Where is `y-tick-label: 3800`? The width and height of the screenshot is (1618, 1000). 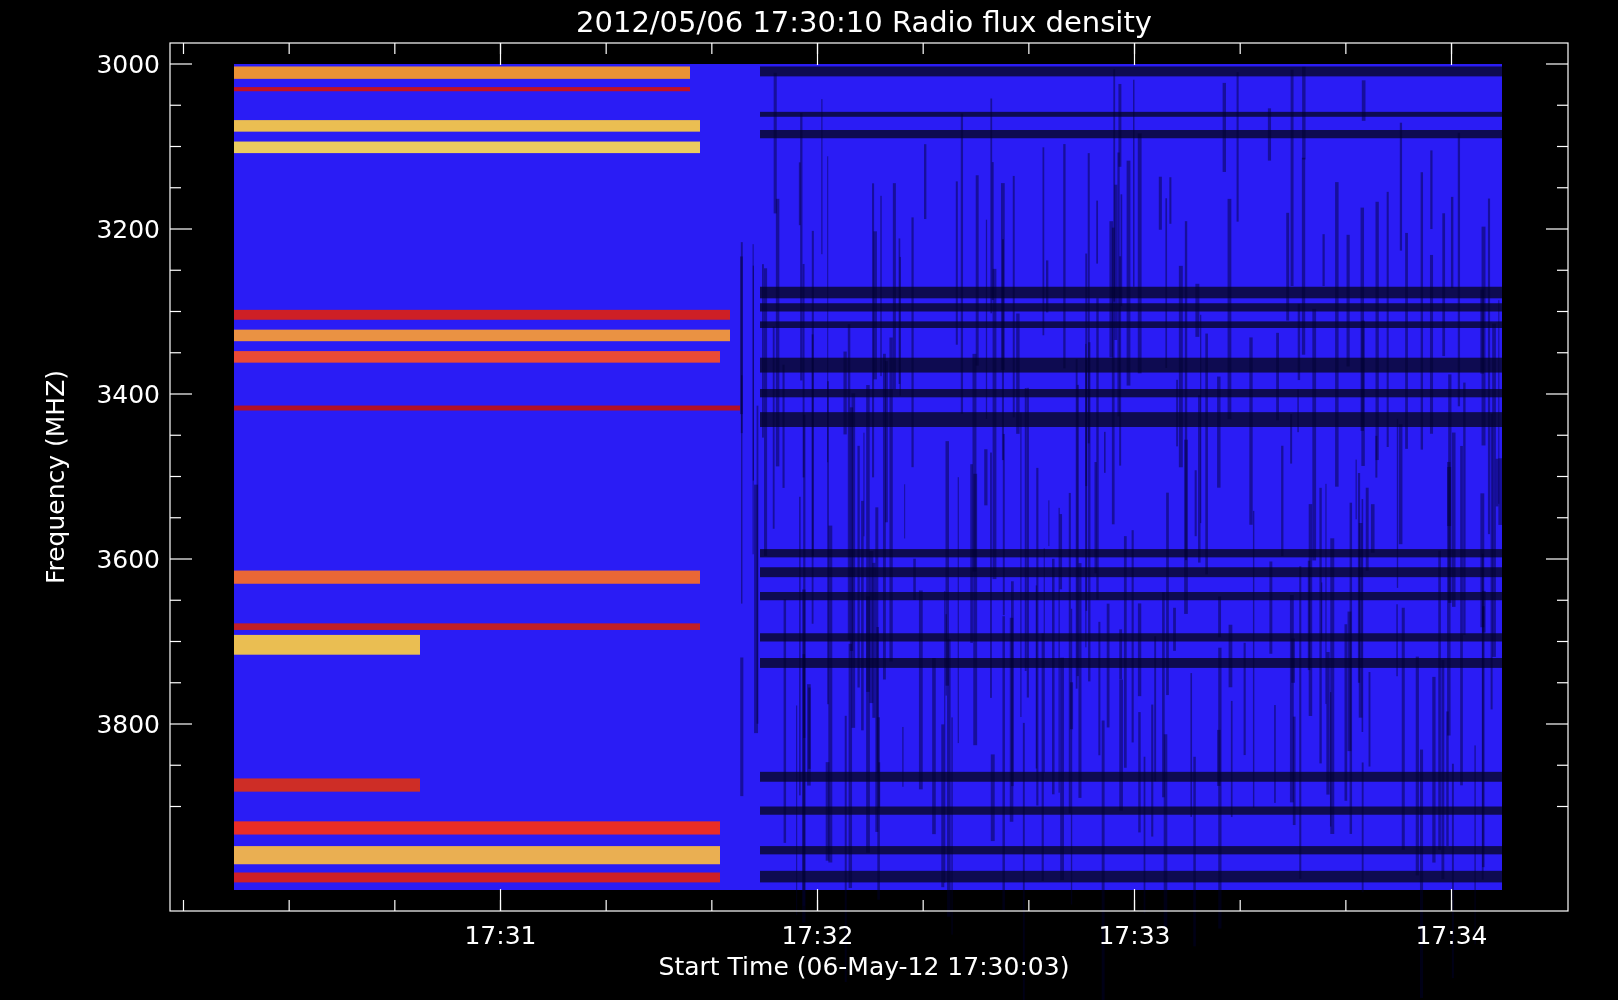
y-tick-label: 3800 is located at coordinates (128, 724).